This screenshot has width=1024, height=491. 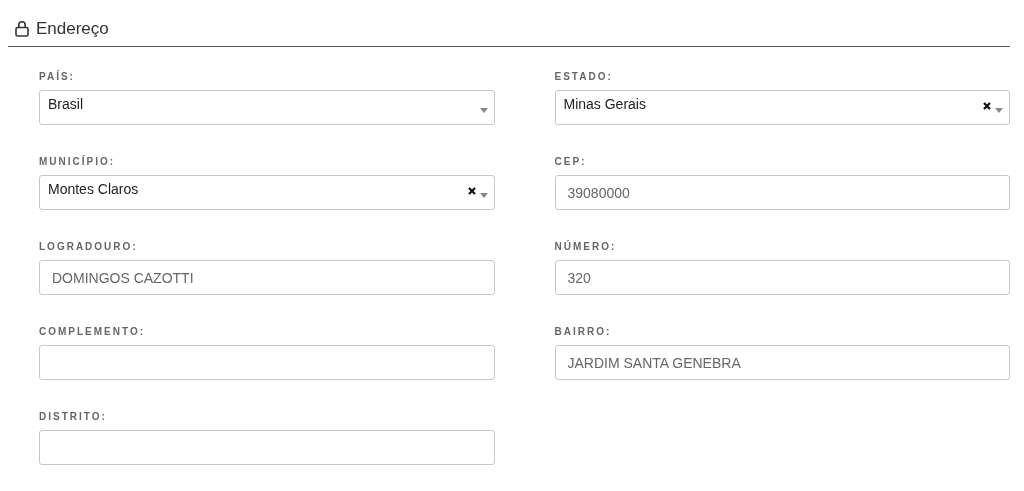 What do you see at coordinates (57, 77) in the screenshot?
I see `field-label: PAÍS:` at bounding box center [57, 77].